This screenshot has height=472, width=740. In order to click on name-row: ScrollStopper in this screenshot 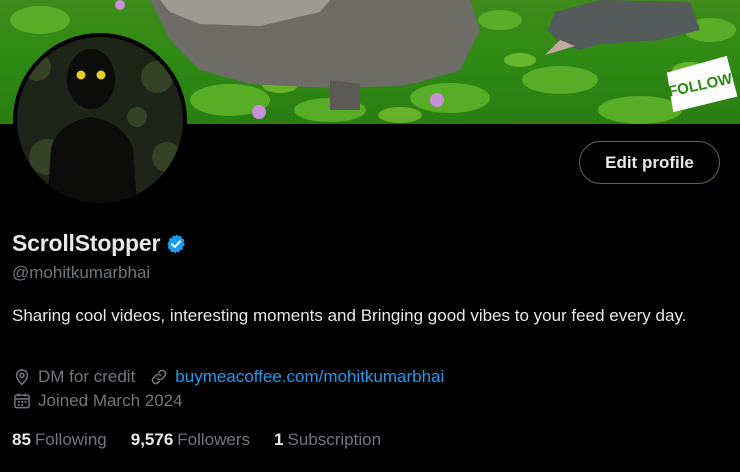, I will do `click(99, 243)`.